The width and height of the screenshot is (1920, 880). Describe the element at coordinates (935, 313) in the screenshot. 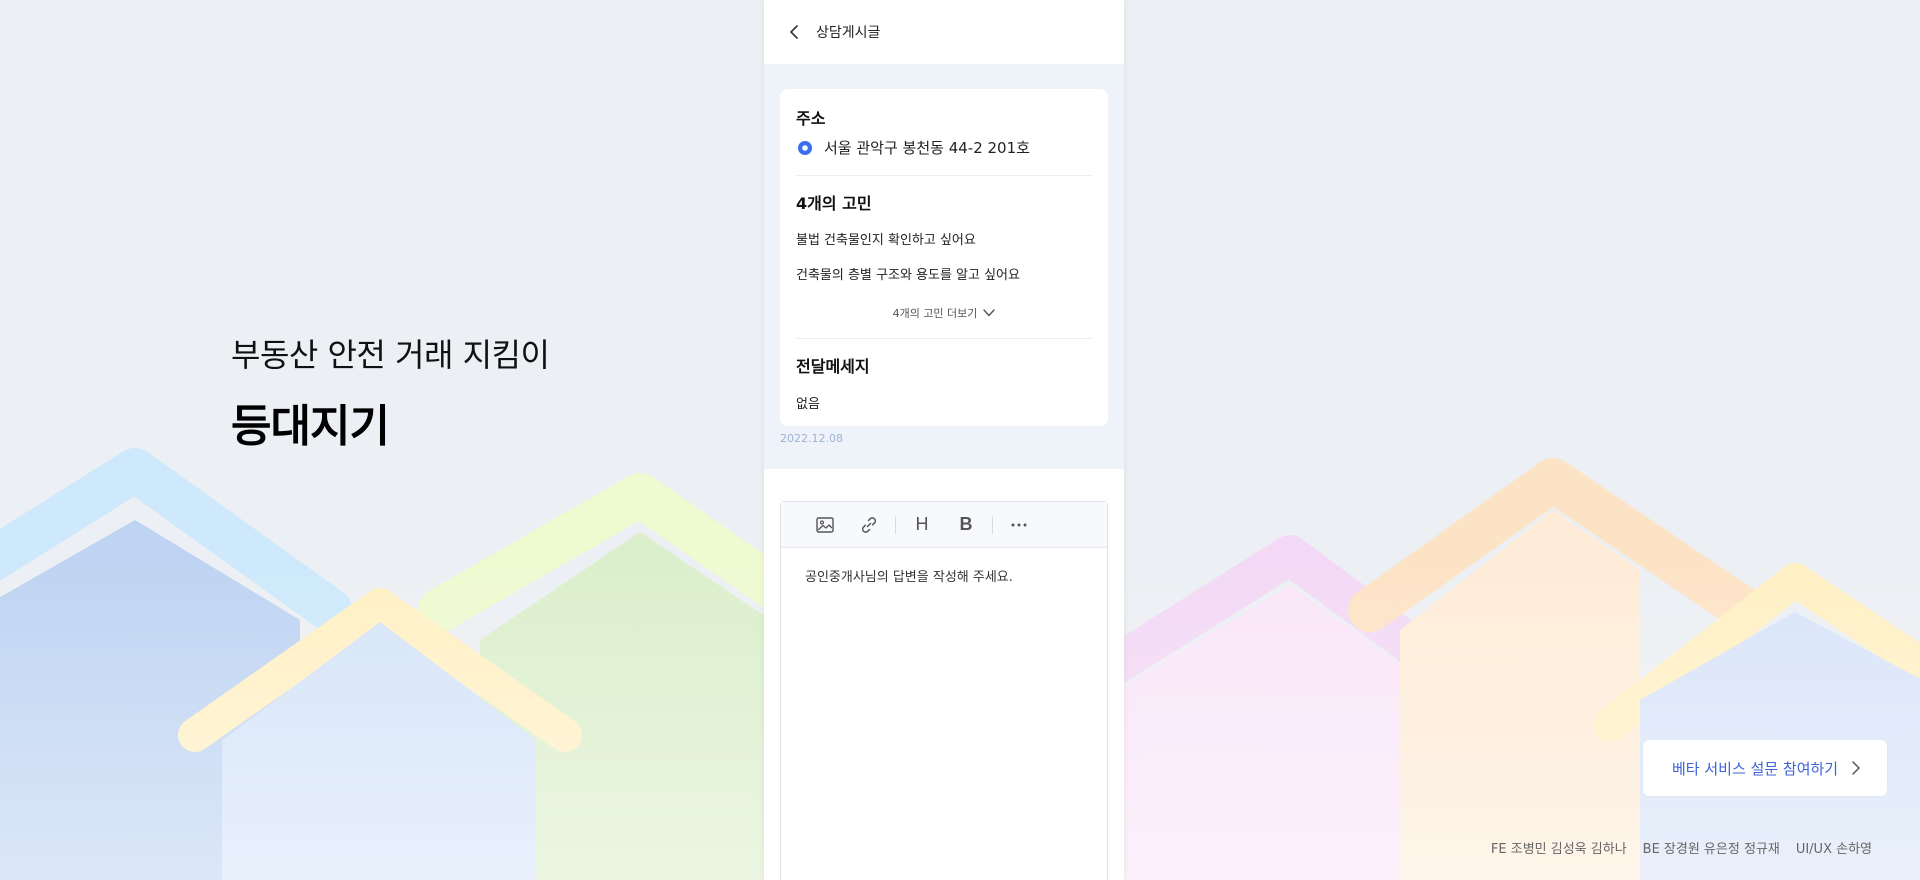

I see `show-more-label: 4개의 고민 더보기` at that location.